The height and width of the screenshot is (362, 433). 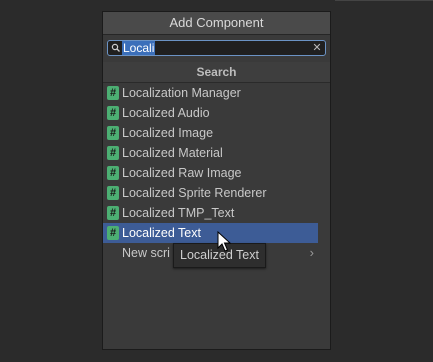 What do you see at coordinates (146, 253) in the screenshot?
I see `new-script-label: New scri` at bounding box center [146, 253].